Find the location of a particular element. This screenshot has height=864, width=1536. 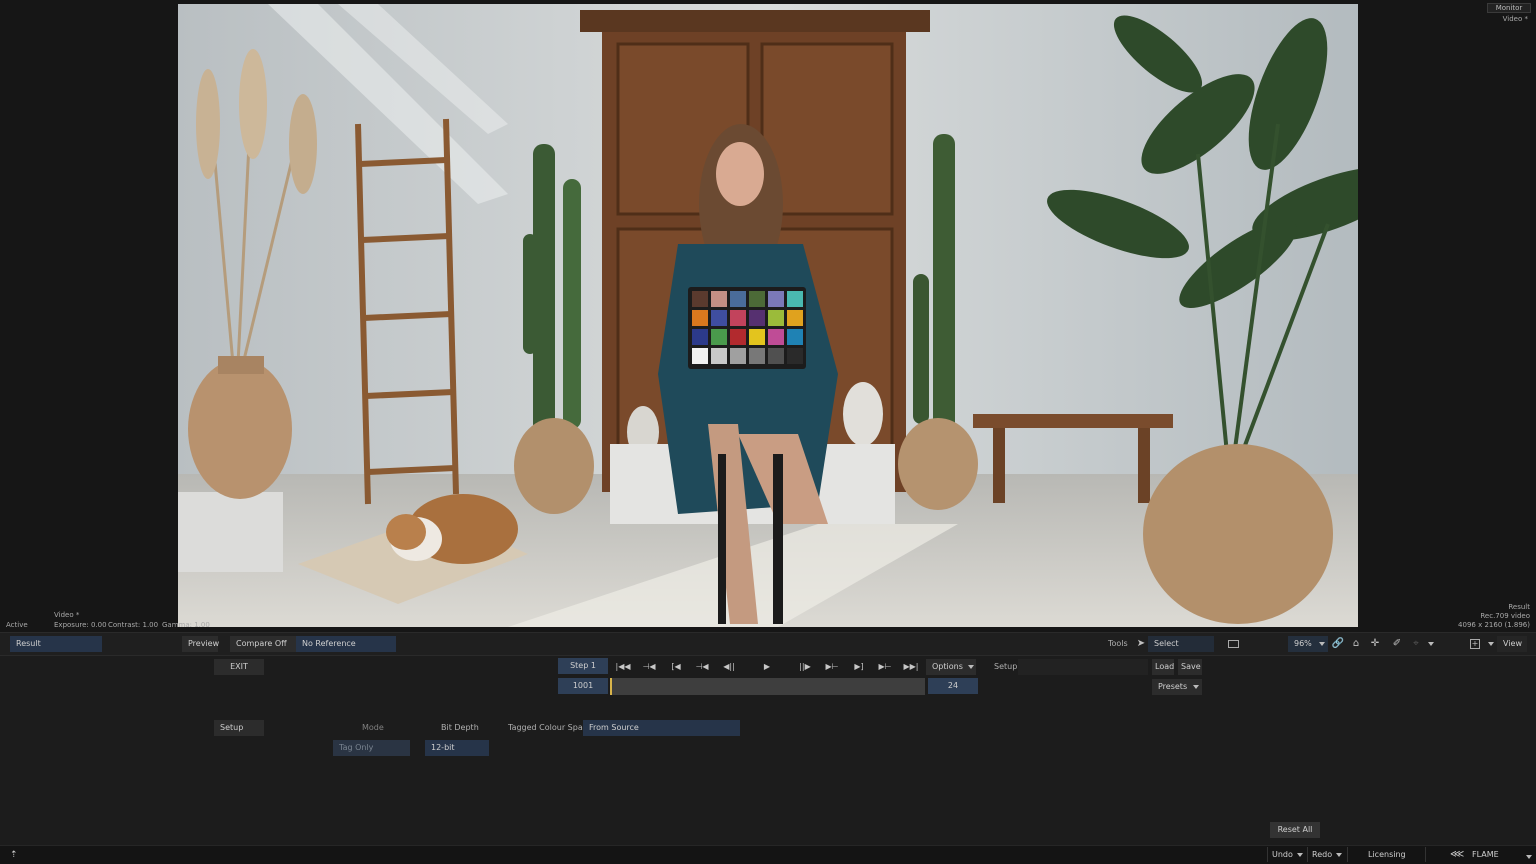

next-mark-icon: ▶⊢ is located at coordinates (832, 666).